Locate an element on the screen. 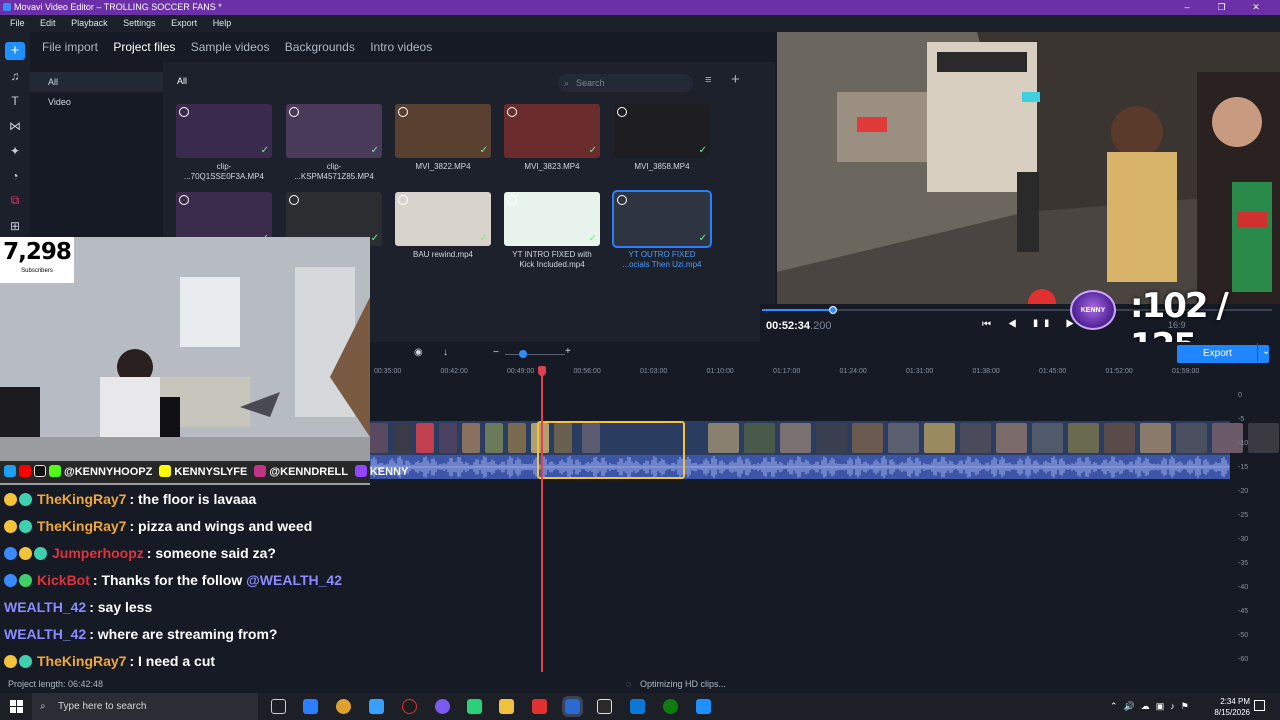 This screenshot has height=720, width=1280. menu-edit: Edit is located at coordinates (48, 23).